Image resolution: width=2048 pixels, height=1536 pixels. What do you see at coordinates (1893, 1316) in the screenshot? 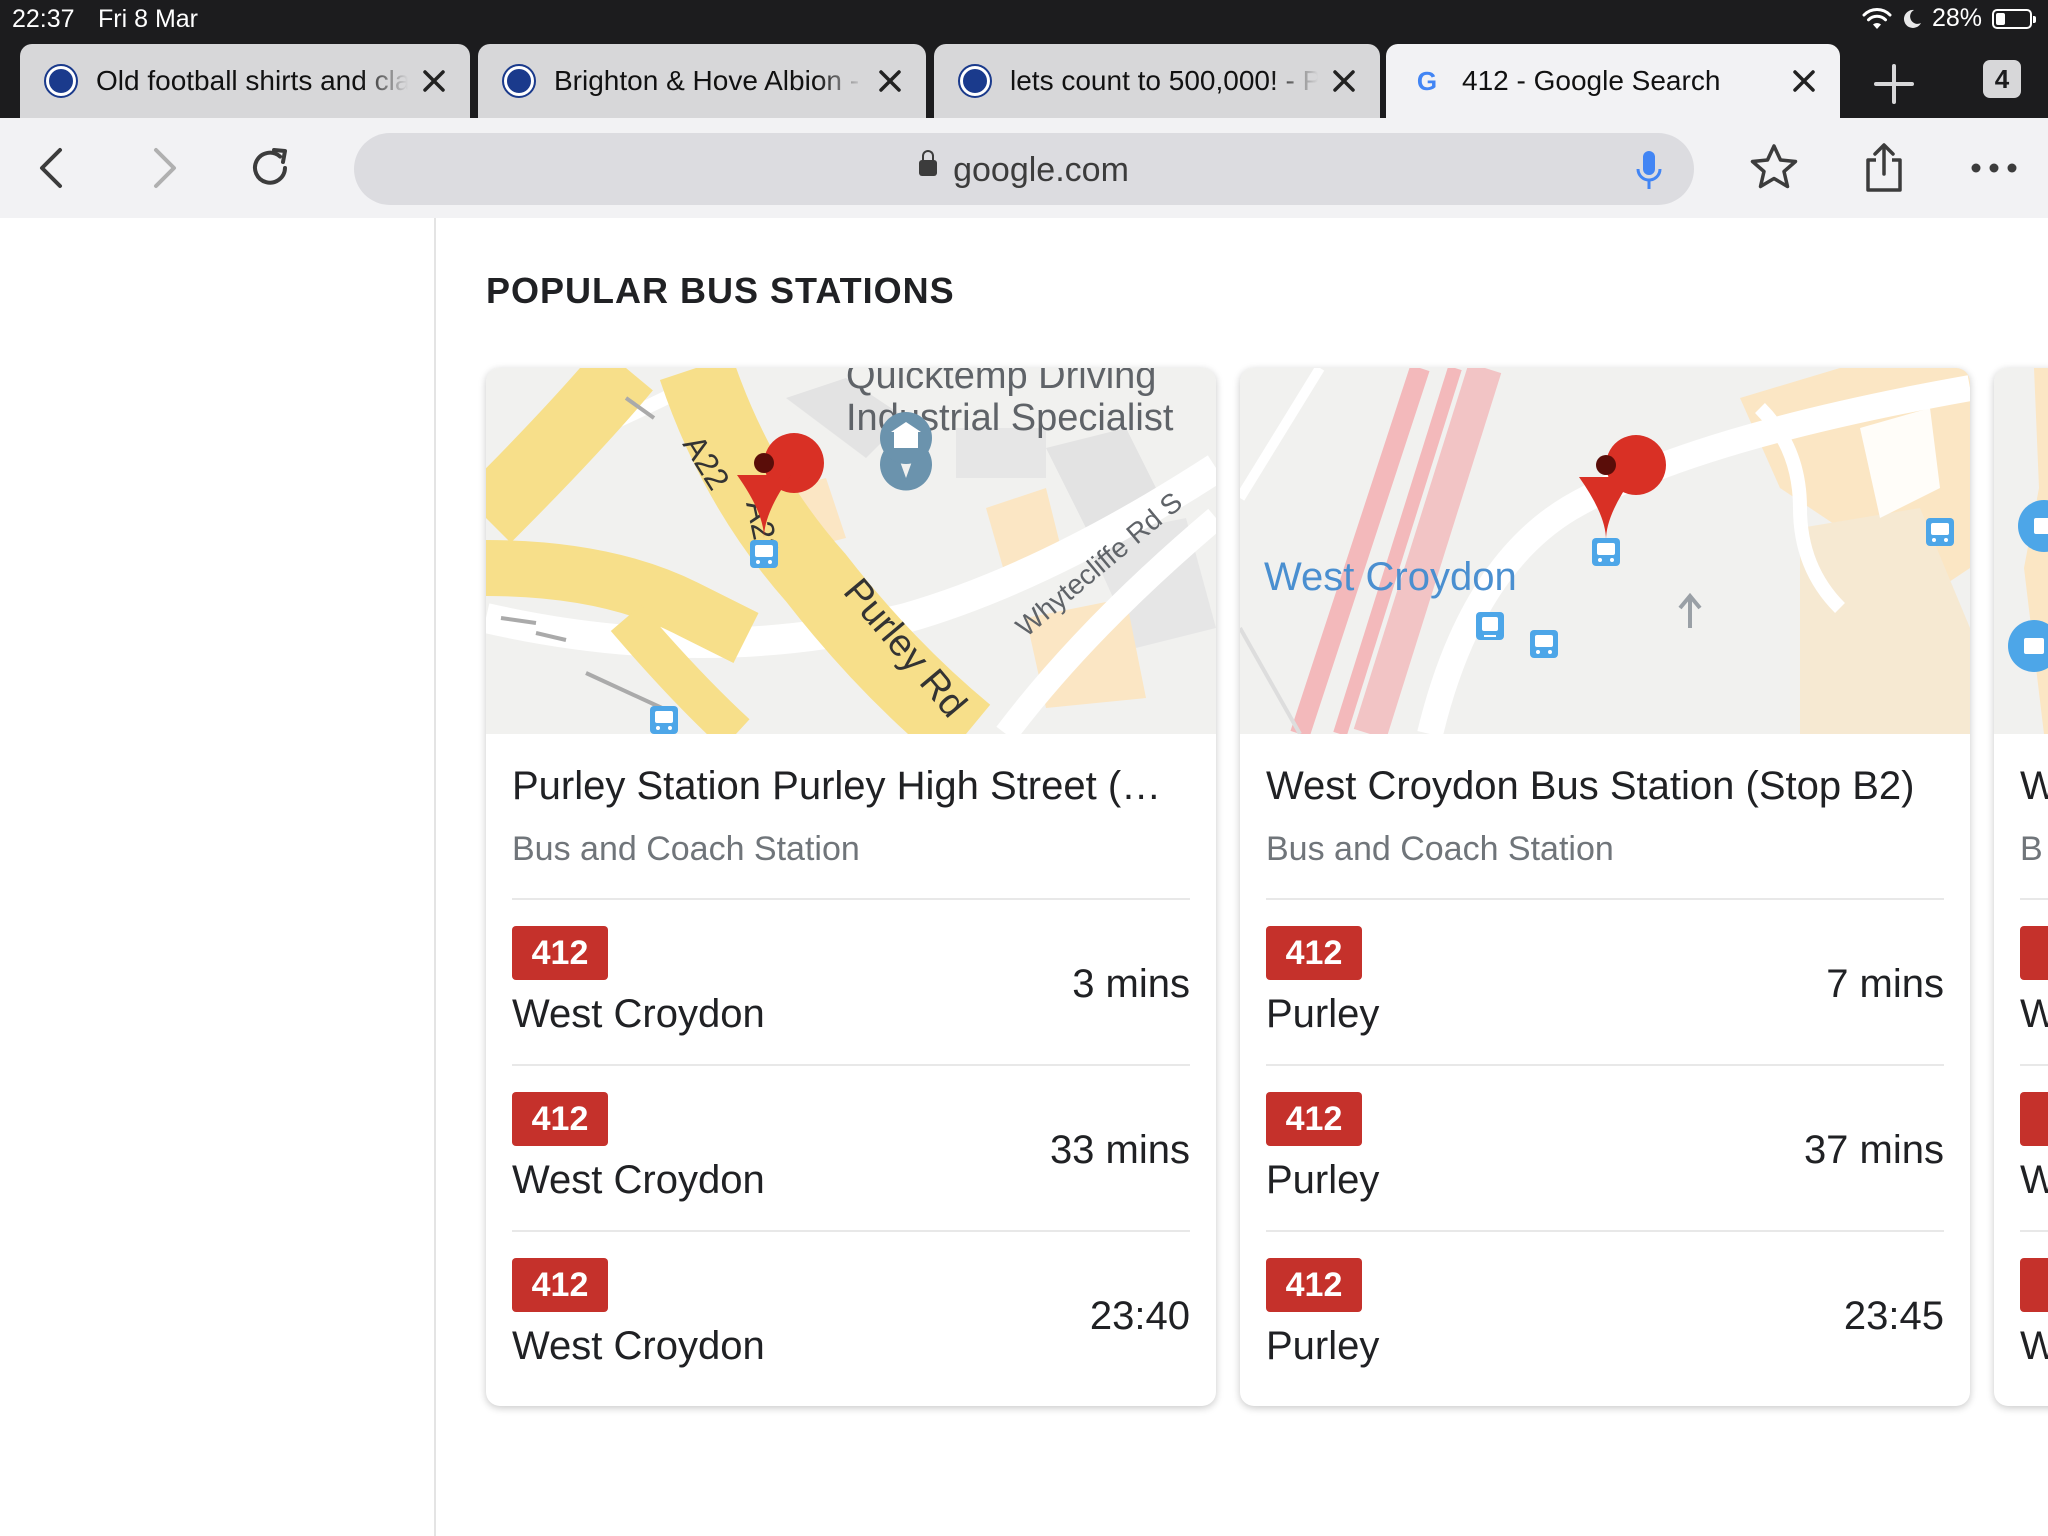
I see `departure-time: 23:45` at bounding box center [1893, 1316].